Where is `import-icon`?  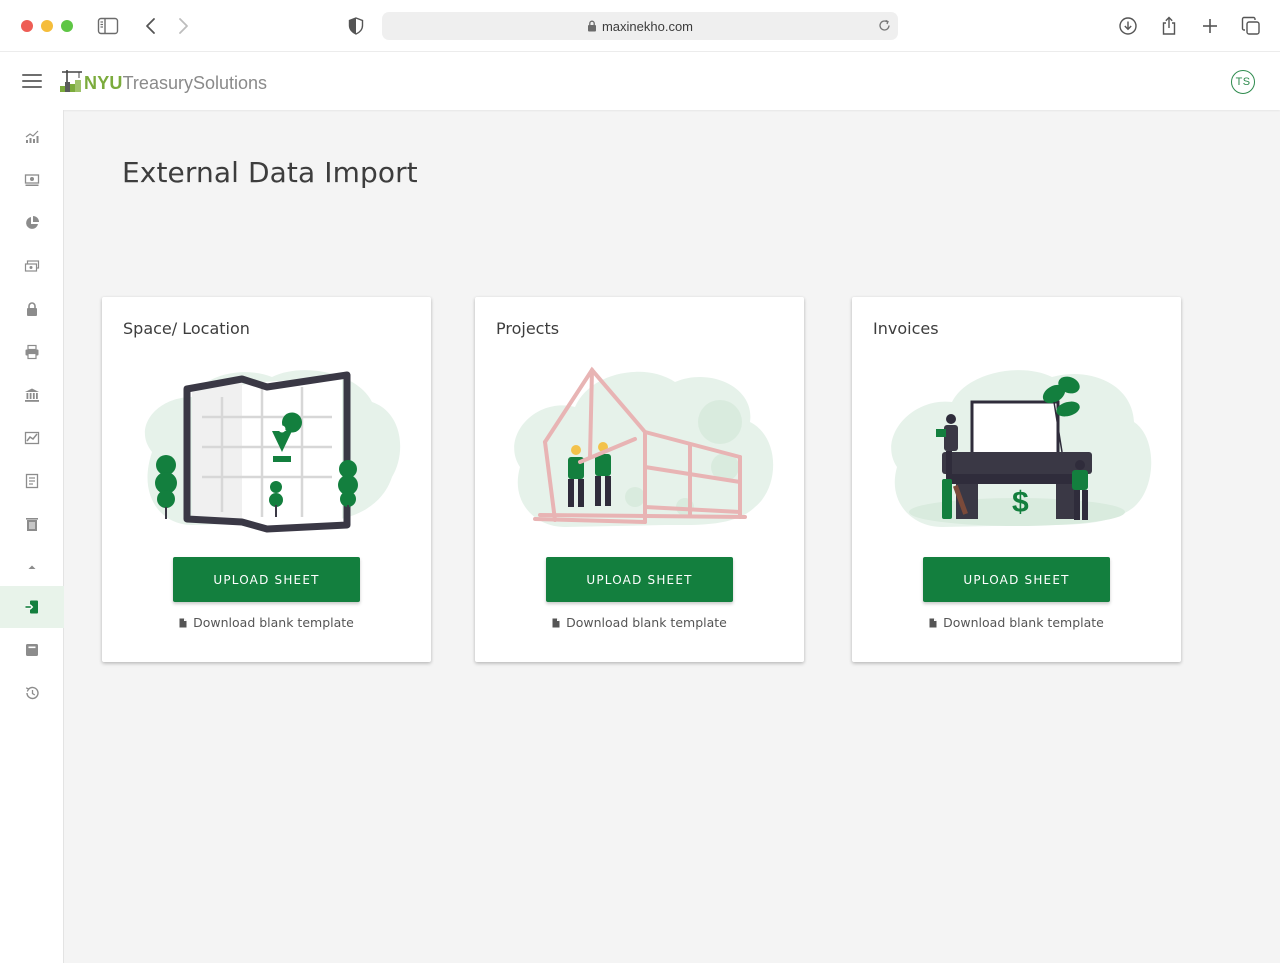
import-icon is located at coordinates (31, 607).